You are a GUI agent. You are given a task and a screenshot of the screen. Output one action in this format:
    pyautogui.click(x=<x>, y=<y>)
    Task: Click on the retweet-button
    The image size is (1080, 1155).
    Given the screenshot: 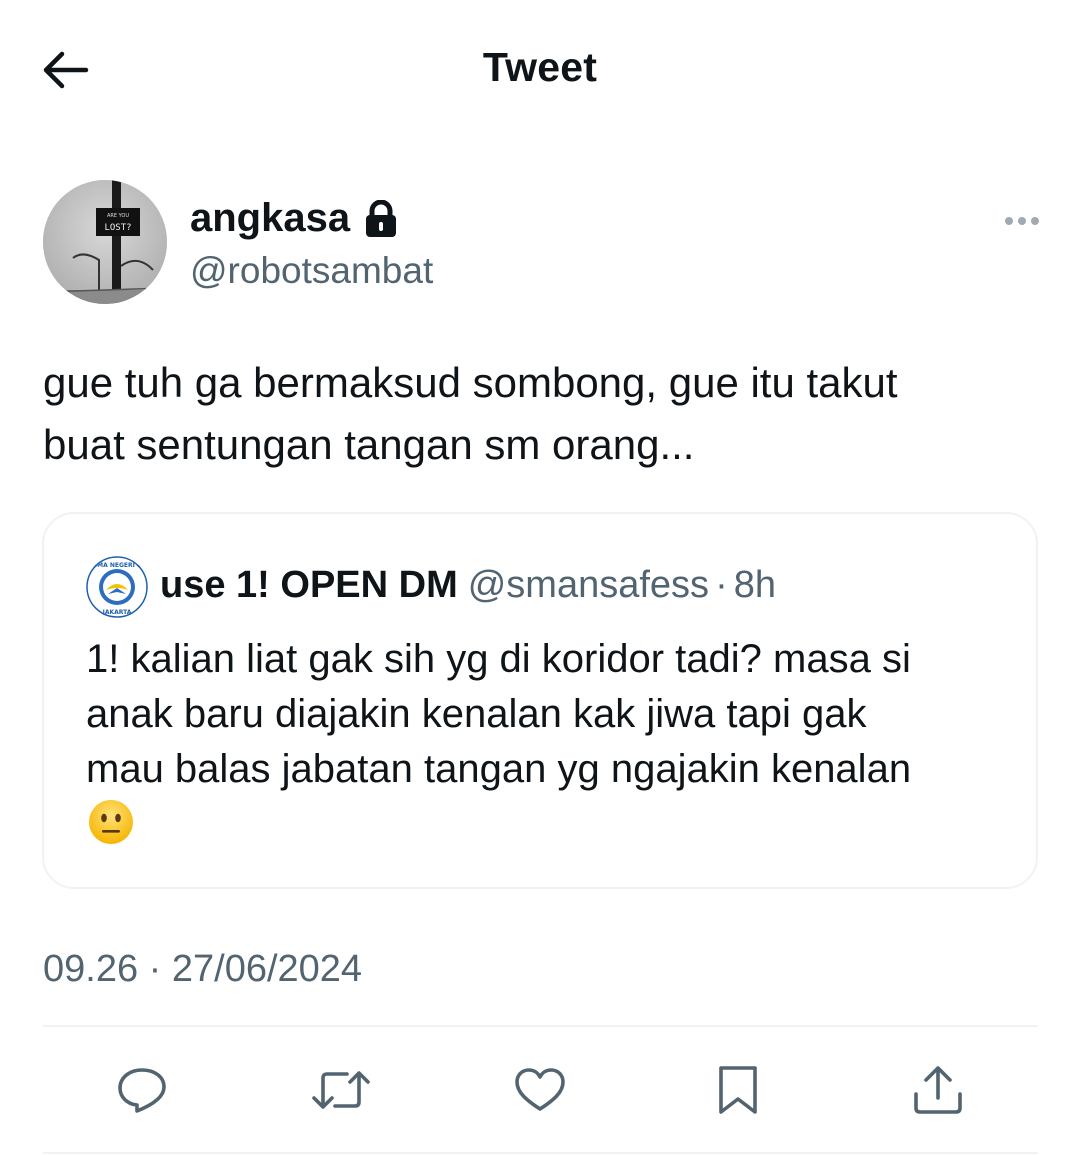 What is the action you would take?
    pyautogui.click(x=341, y=1090)
    